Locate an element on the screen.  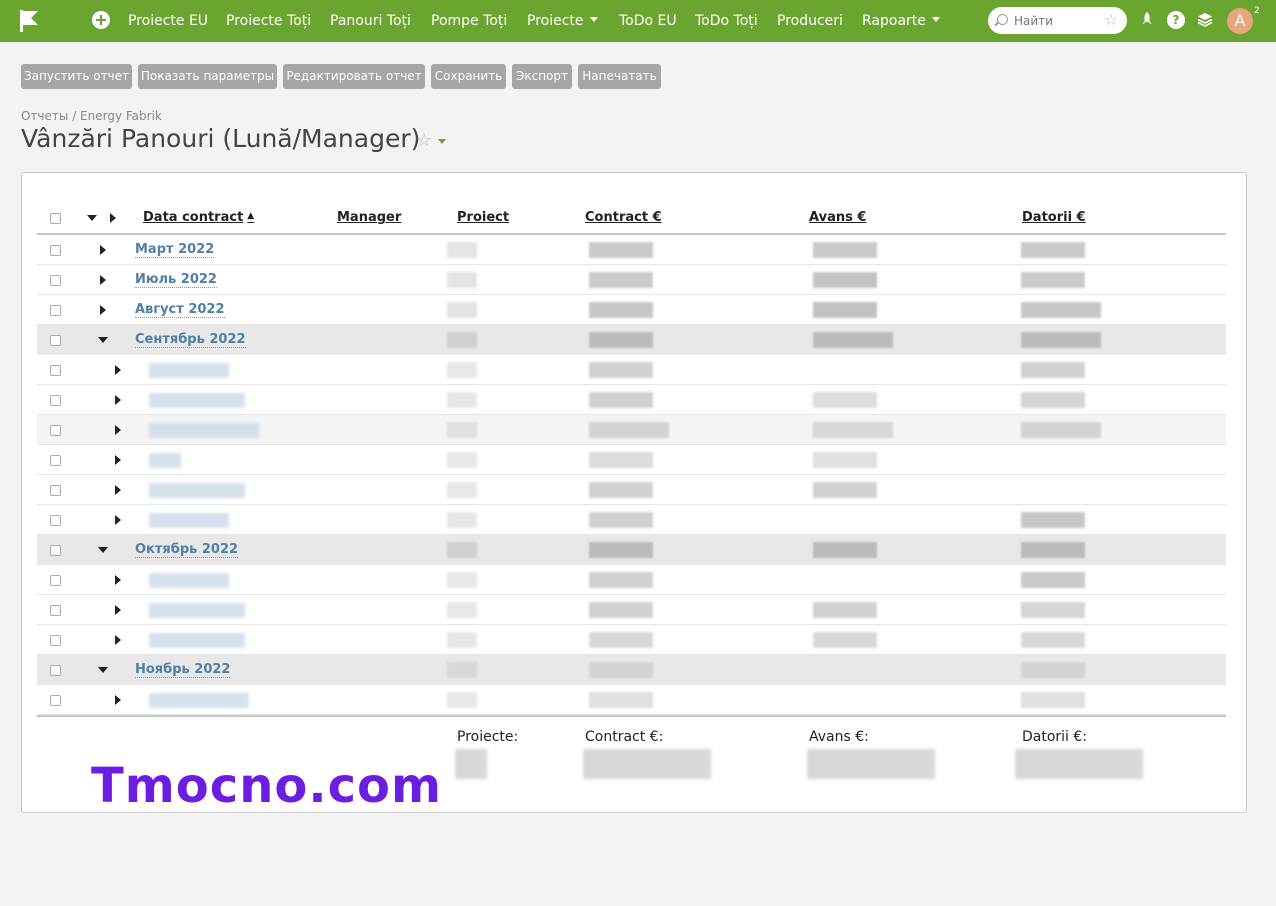
add-icon is located at coordinates (101, 20).